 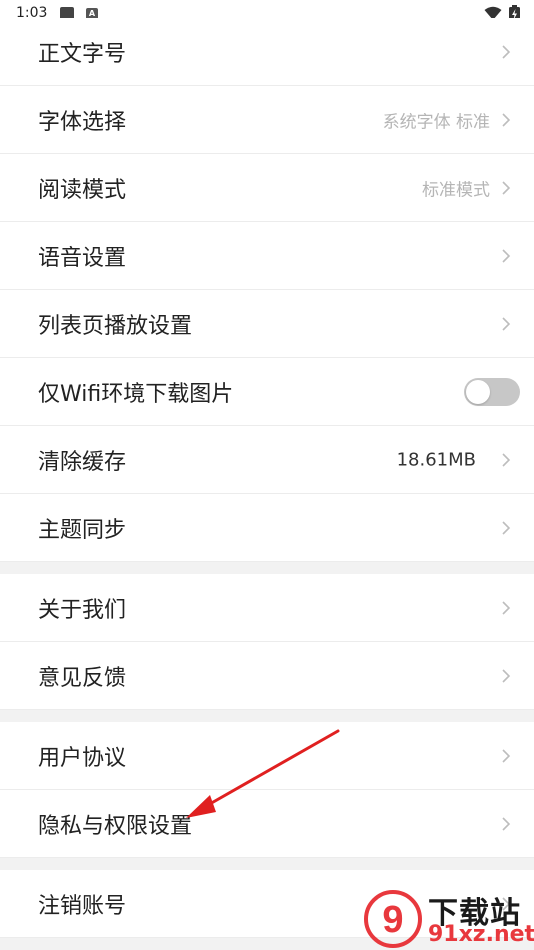 I want to click on setting-voice: 语音设置, so click(x=267, y=256).